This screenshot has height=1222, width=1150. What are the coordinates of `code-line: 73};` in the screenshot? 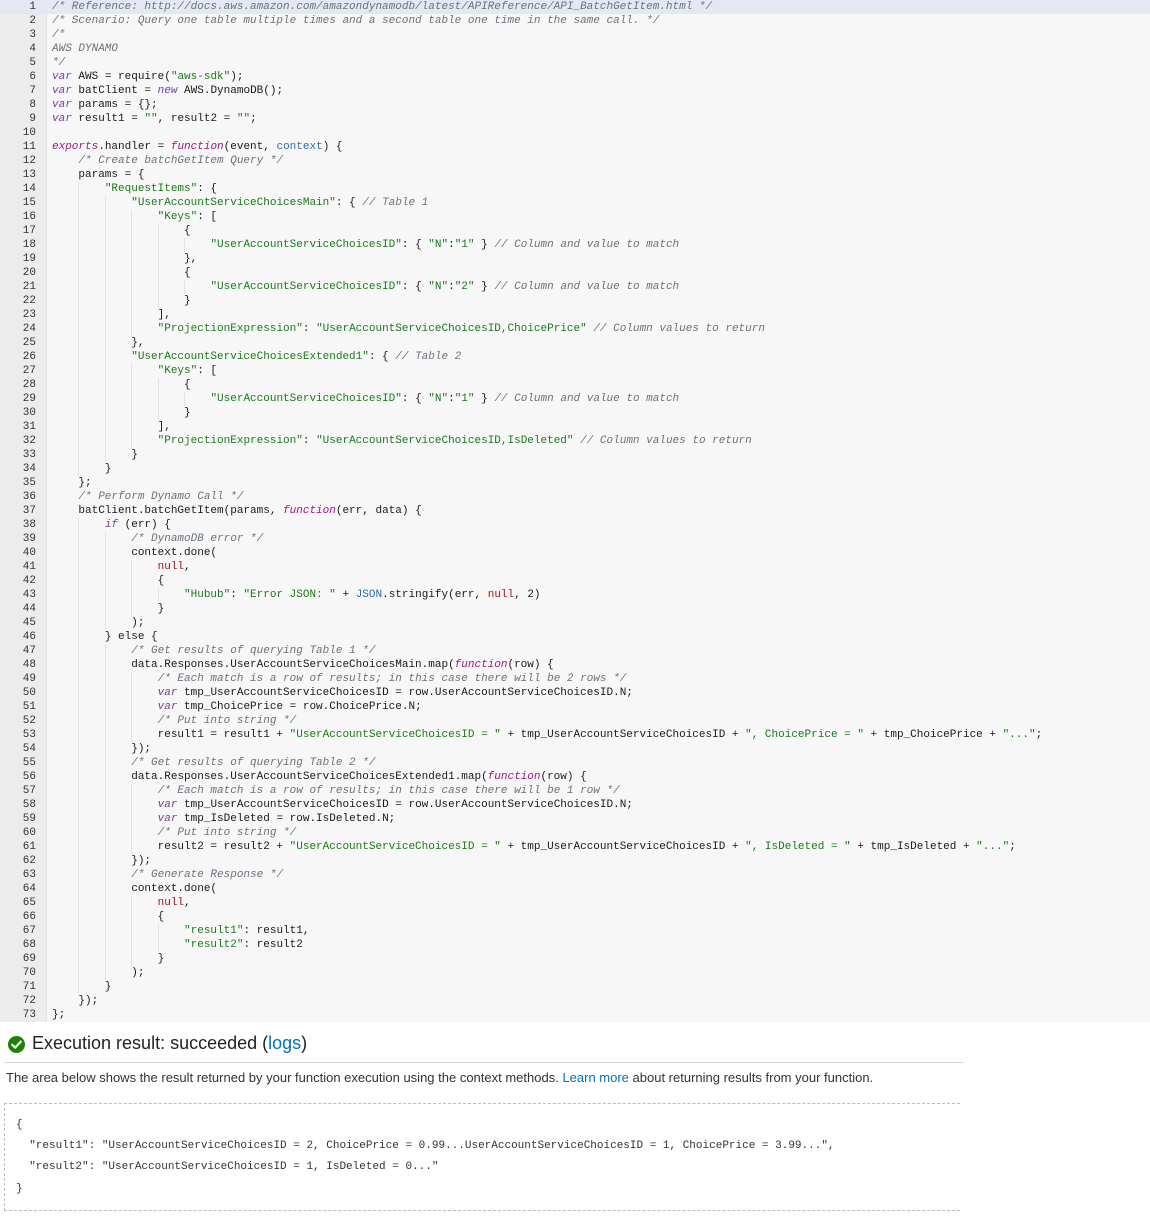 It's located at (575, 1015).